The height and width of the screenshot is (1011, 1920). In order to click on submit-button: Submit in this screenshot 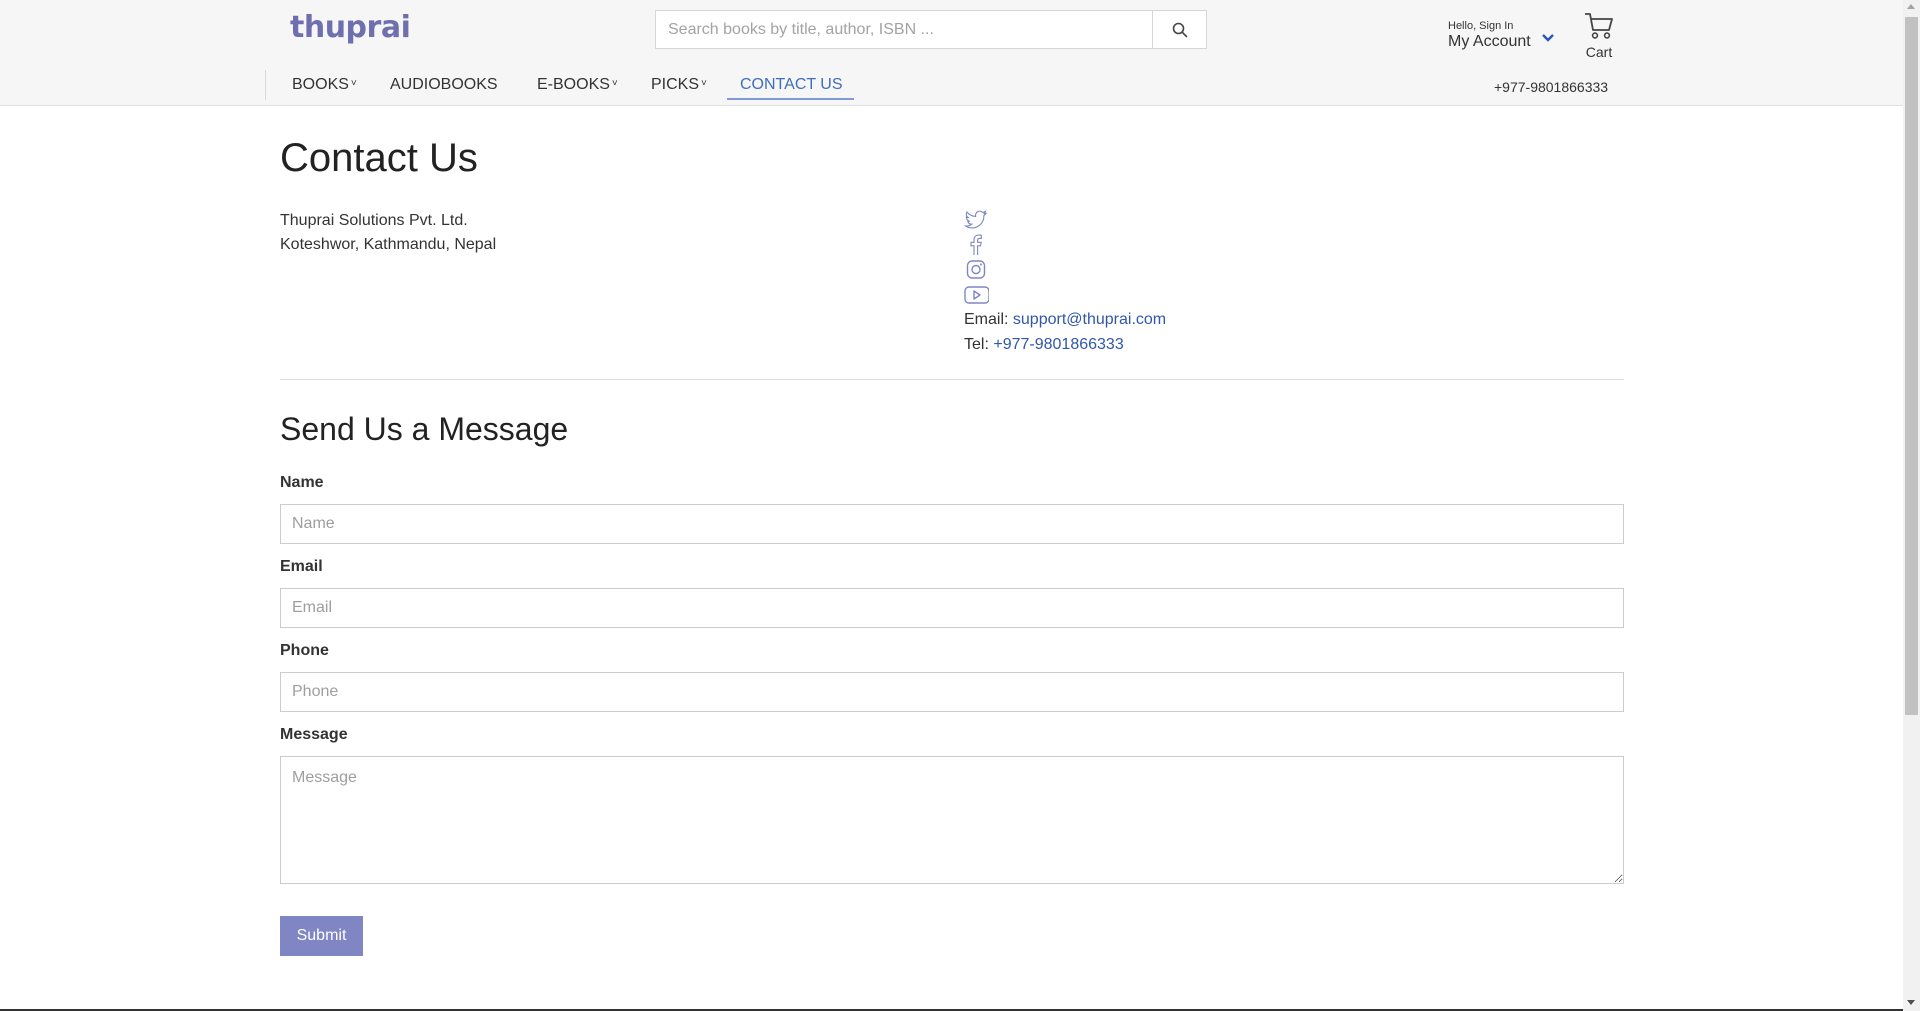, I will do `click(321, 936)`.